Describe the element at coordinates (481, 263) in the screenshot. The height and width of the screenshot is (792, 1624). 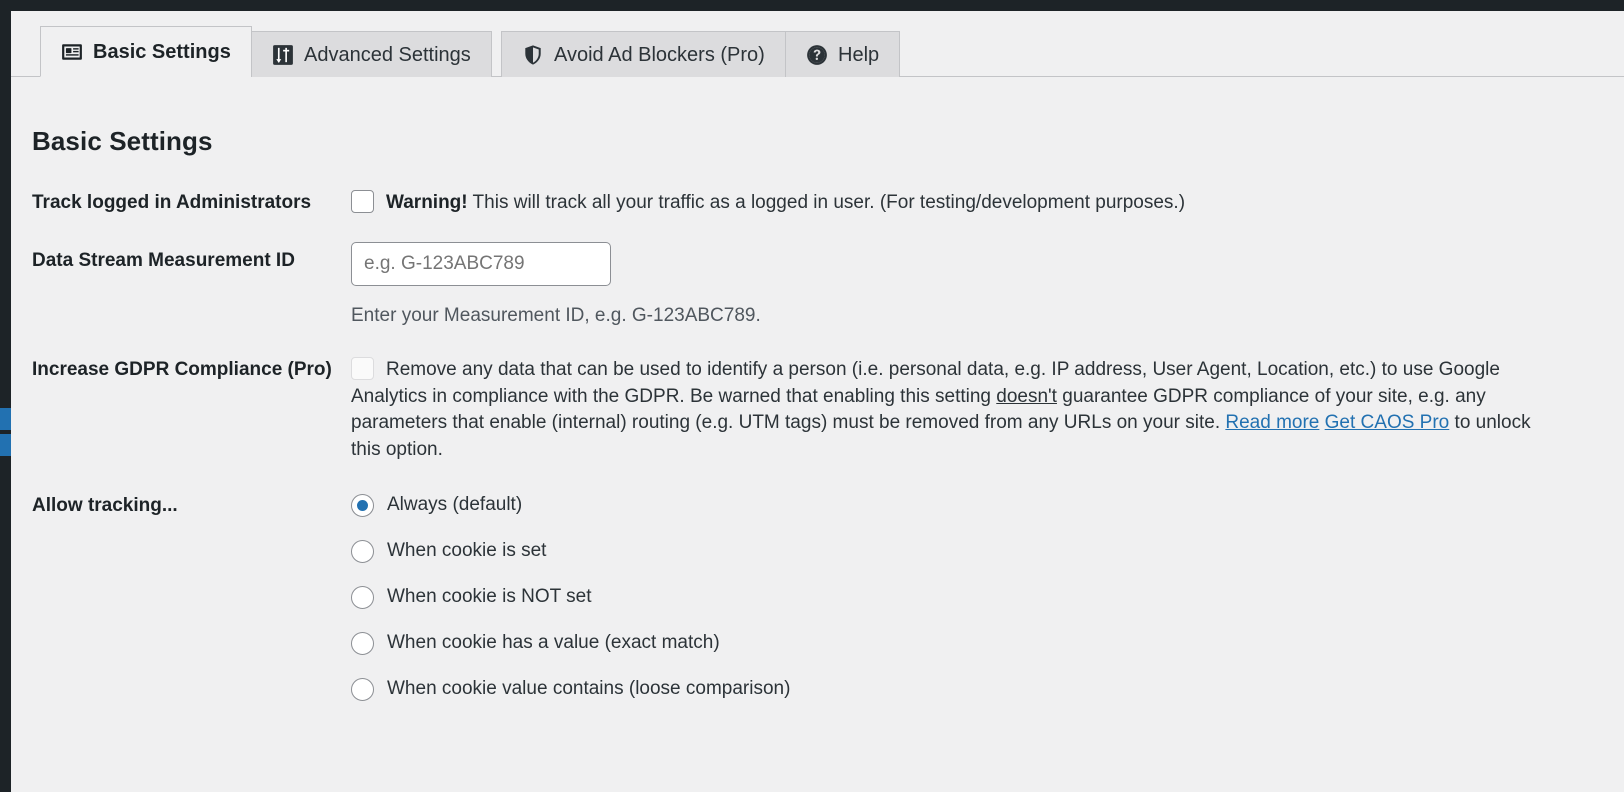
I see `measurement-id-input` at that location.